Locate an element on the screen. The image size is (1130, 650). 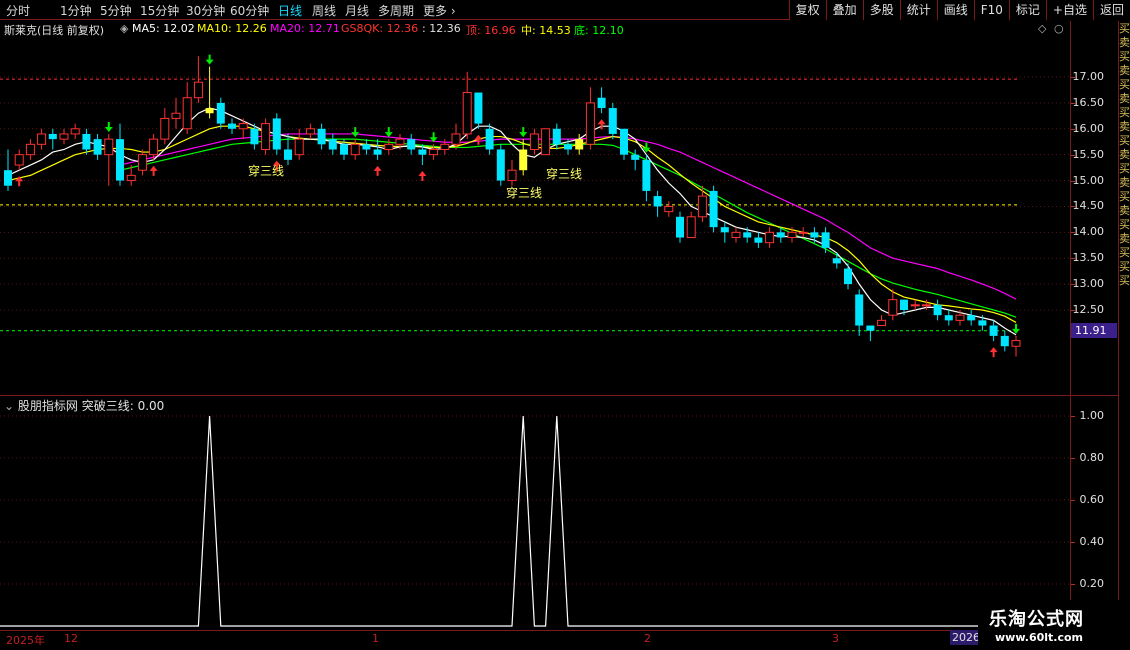
watermark: 乐淘公式网 www.60lt.com is located at coordinates (1048, 625).